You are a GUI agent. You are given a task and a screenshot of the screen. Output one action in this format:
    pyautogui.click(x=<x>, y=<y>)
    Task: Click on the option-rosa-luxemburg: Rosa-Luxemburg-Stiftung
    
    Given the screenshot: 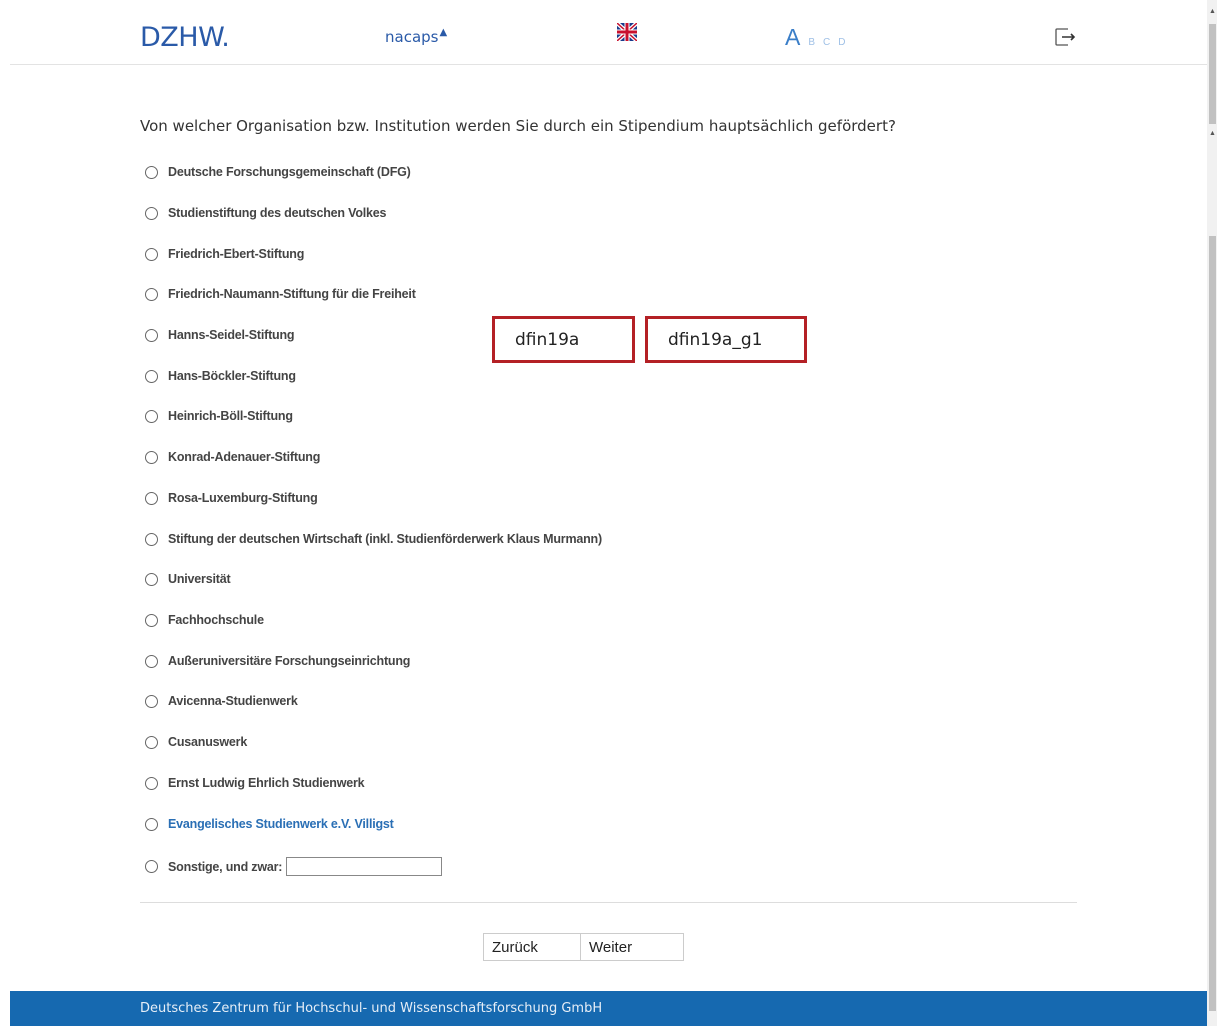 What is the action you would take?
    pyautogui.click(x=231, y=498)
    